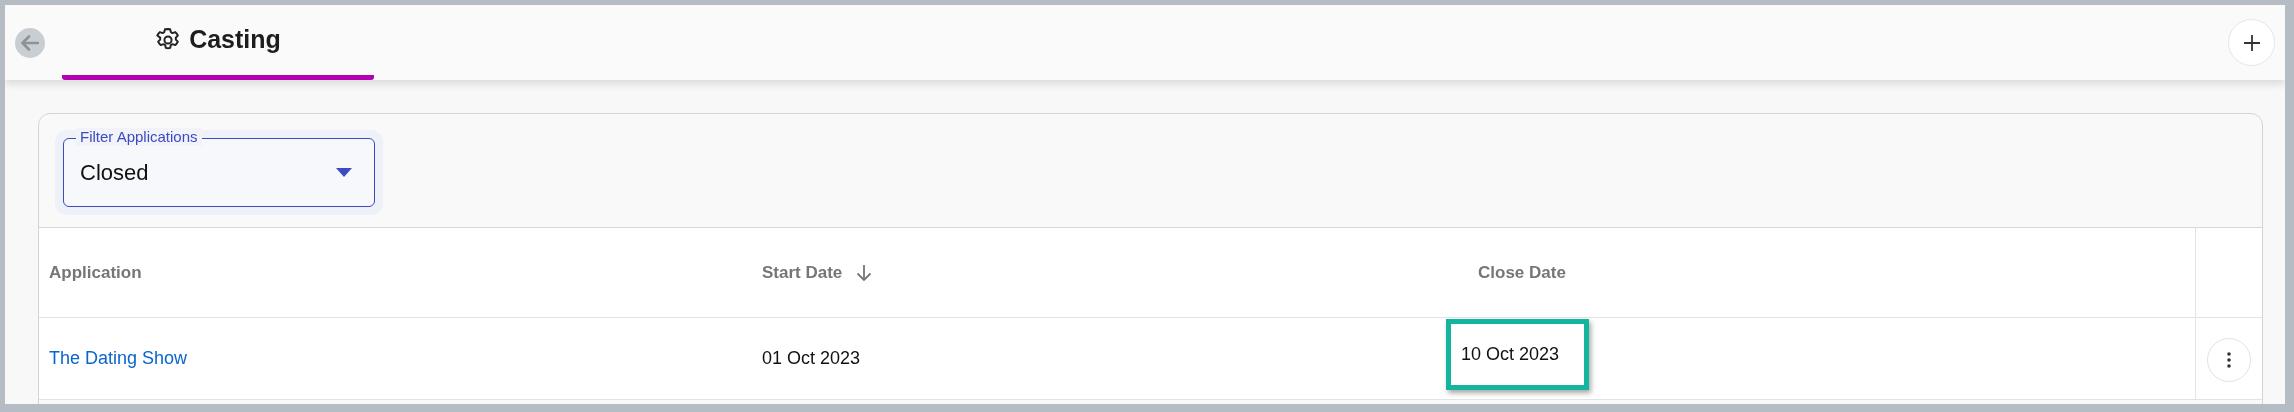 This screenshot has height=412, width=2294. What do you see at coordinates (811, 358) in the screenshot?
I see `table-cell-text: 01 Oct 2023` at bounding box center [811, 358].